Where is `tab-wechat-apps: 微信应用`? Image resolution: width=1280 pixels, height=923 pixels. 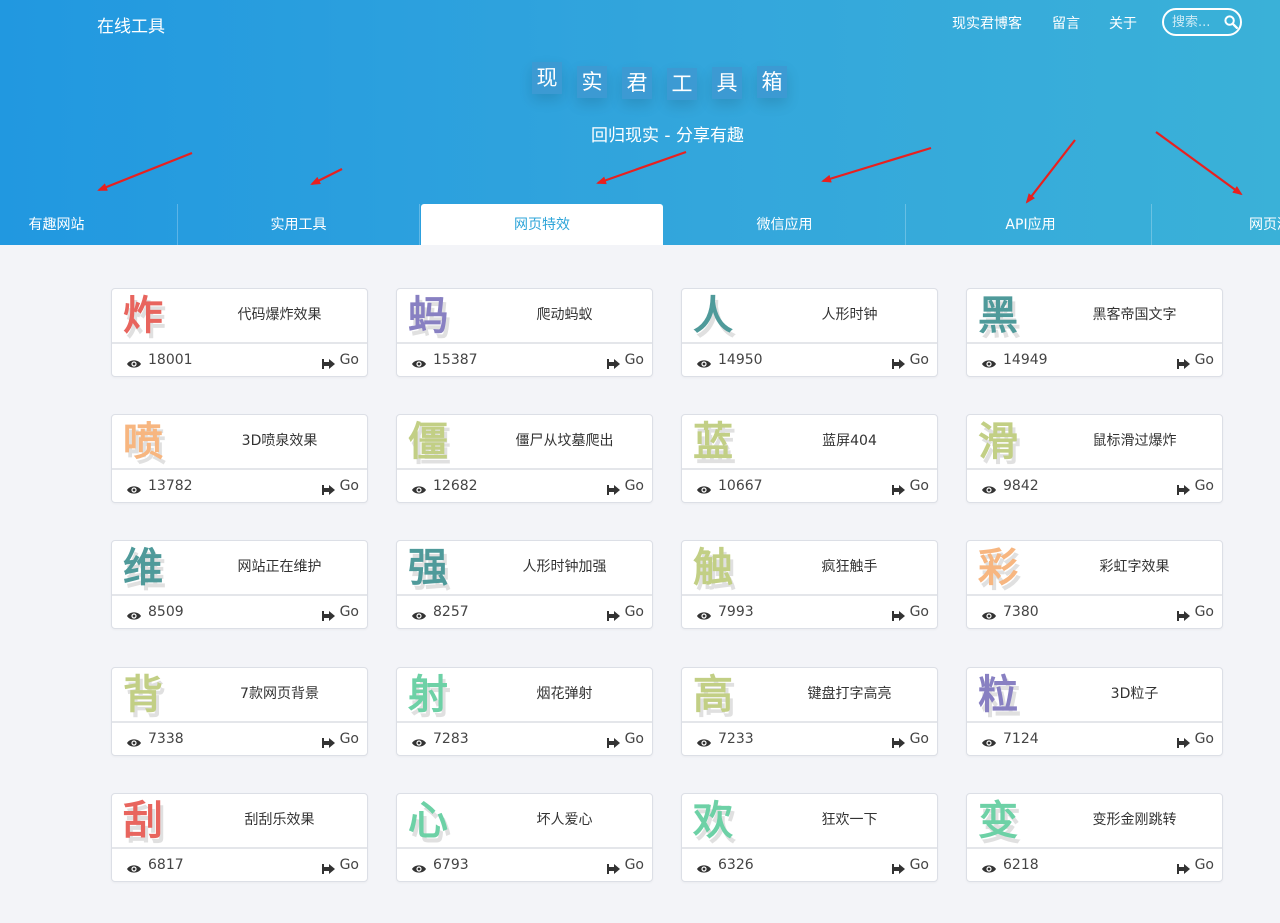
tab-wechat-apps: 微信应用 is located at coordinates (785, 224).